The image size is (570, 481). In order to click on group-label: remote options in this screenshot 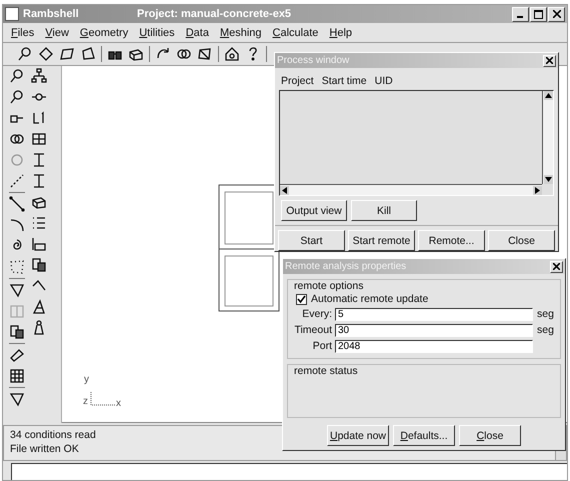, I will do `click(328, 286)`.